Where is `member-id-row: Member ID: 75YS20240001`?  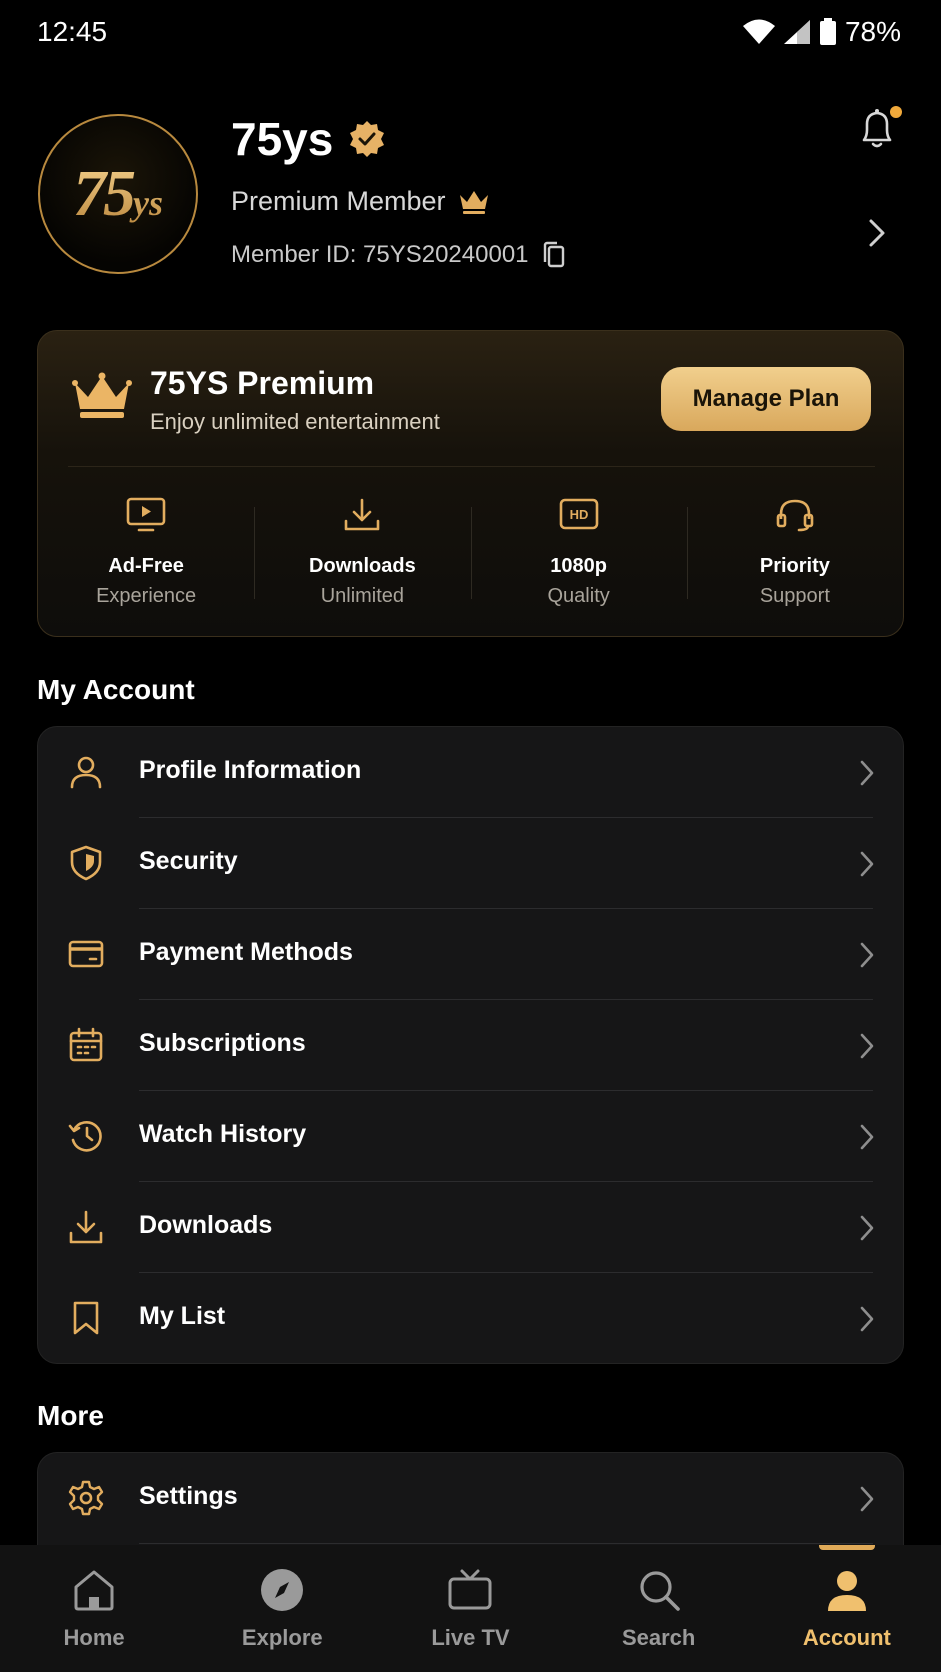 member-id-row: Member ID: 75YS20240001 is located at coordinates (399, 255).